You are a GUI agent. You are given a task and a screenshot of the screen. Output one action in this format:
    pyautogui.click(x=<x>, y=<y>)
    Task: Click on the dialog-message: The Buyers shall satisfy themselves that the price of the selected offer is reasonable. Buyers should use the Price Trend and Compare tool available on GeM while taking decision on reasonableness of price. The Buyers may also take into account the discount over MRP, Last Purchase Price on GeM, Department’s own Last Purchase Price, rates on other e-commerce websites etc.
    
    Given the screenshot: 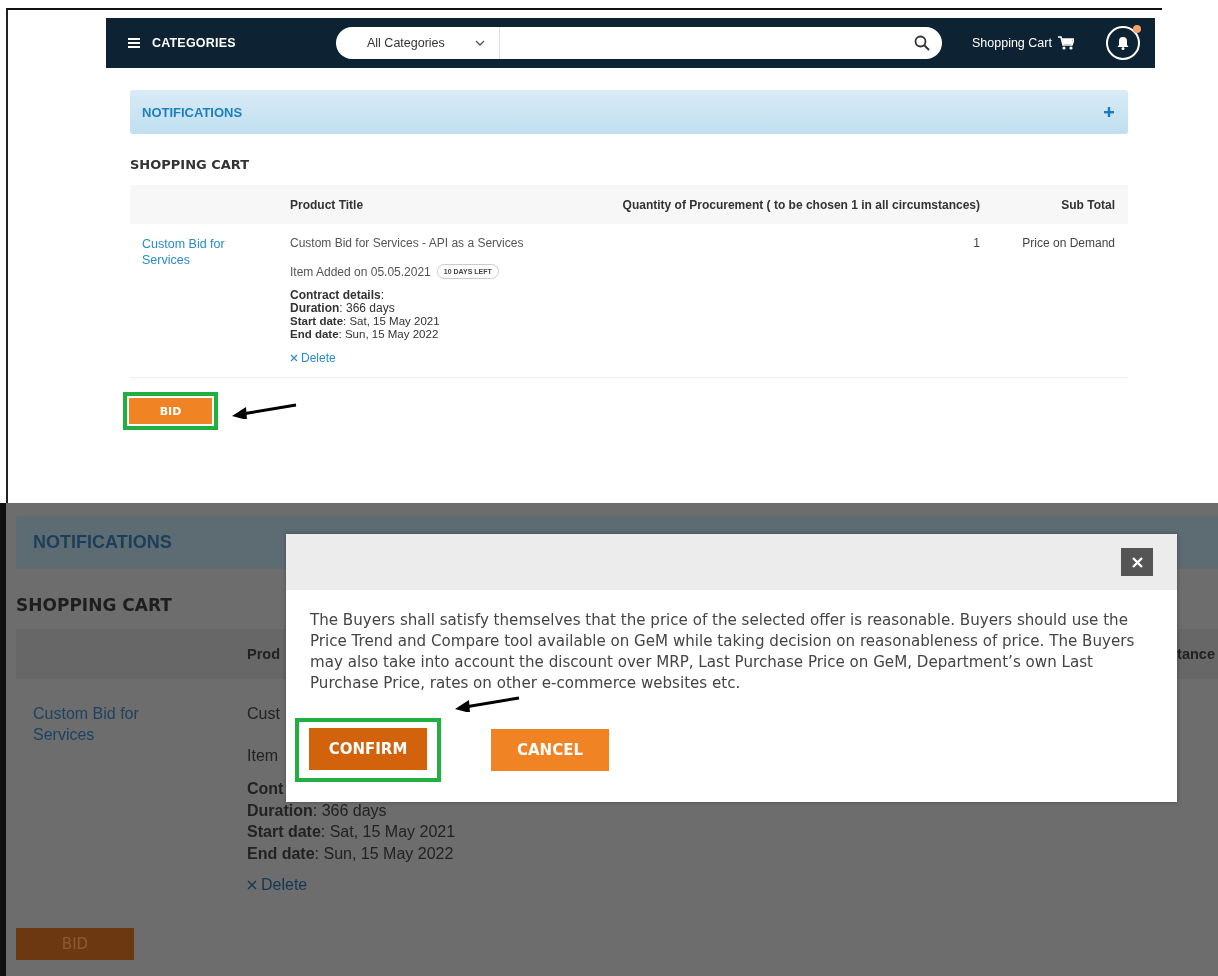 What is the action you would take?
    pyautogui.click(x=723, y=652)
    